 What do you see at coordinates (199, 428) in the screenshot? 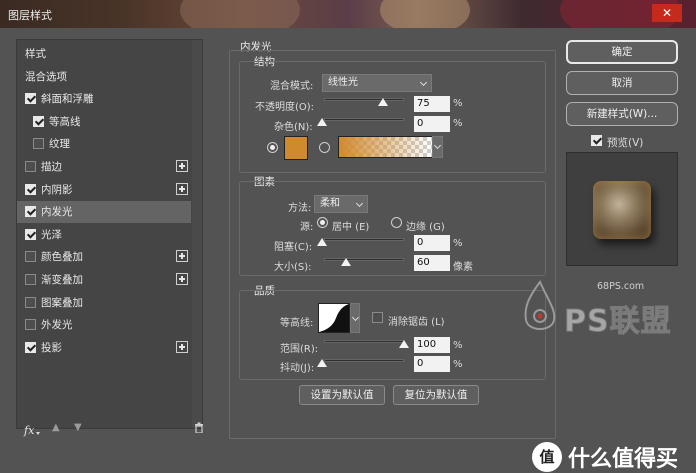
I see `trash-icon` at bounding box center [199, 428].